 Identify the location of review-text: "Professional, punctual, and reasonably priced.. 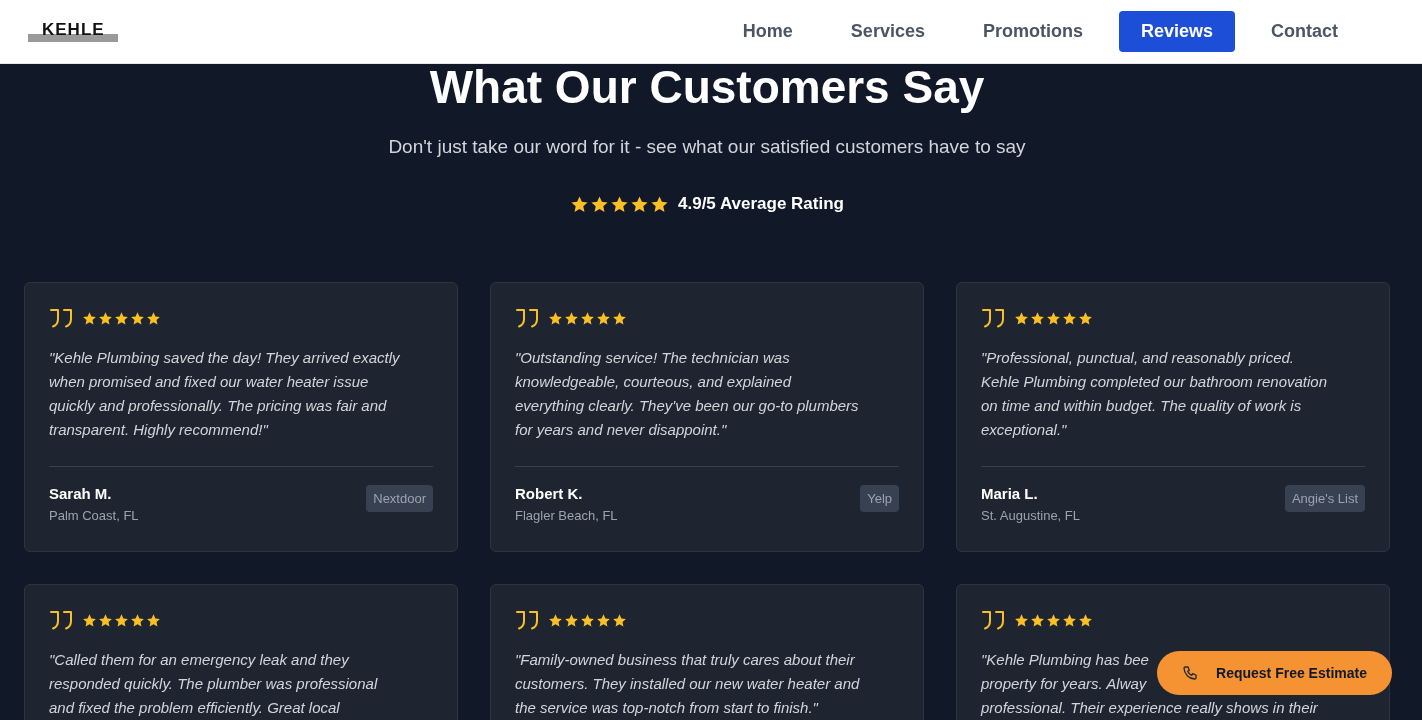
(1137, 358).